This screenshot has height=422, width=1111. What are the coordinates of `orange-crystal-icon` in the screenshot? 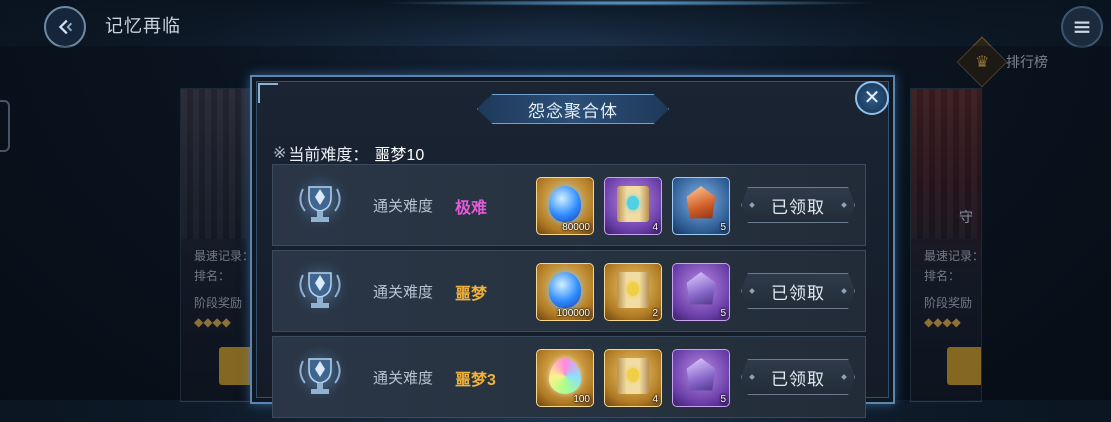 It's located at (701, 202).